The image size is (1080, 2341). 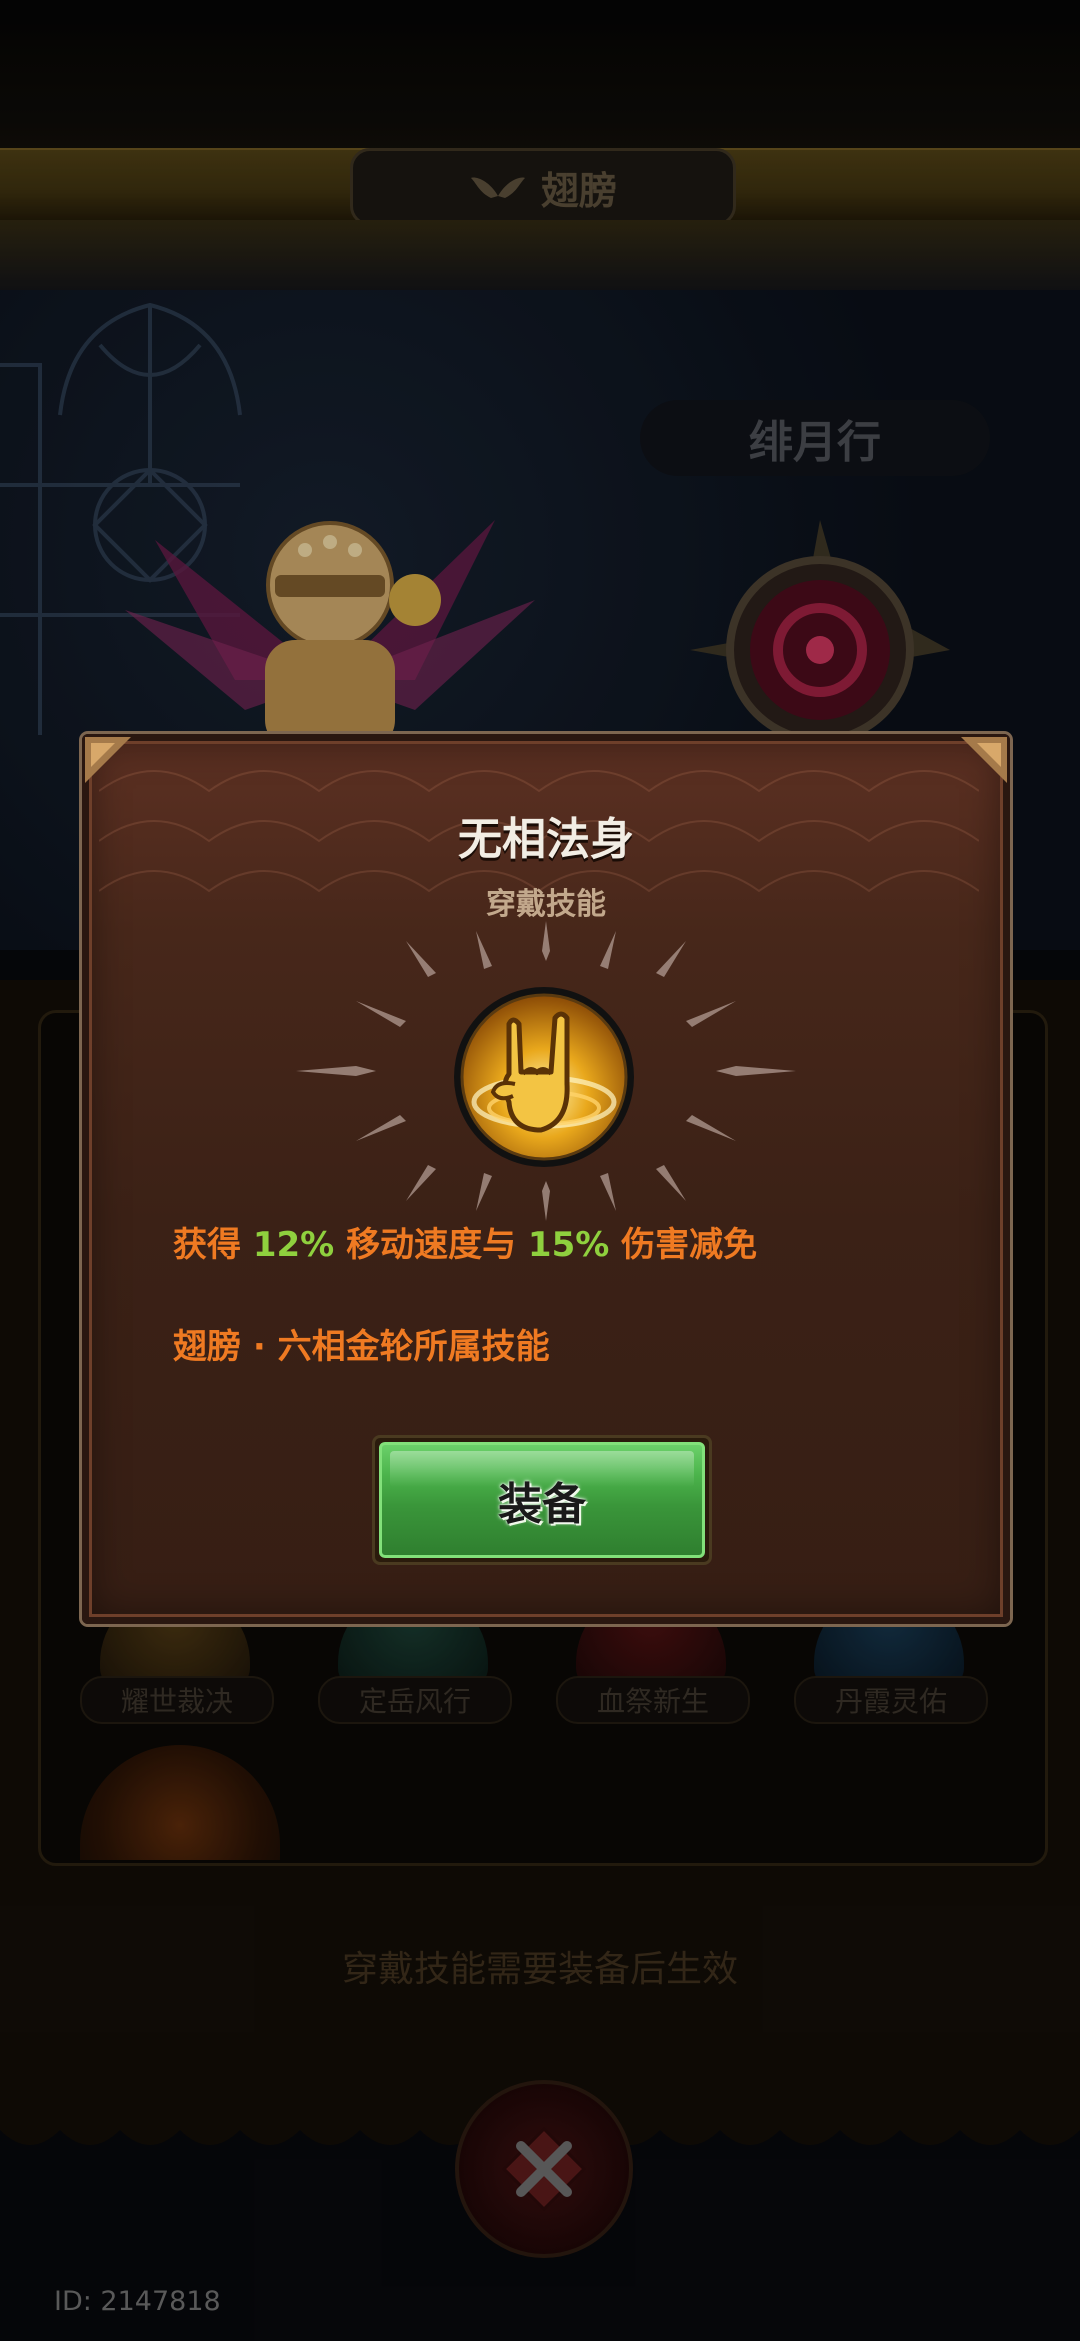 What do you see at coordinates (544, 1077) in the screenshot?
I see `rock-hand-icon` at bounding box center [544, 1077].